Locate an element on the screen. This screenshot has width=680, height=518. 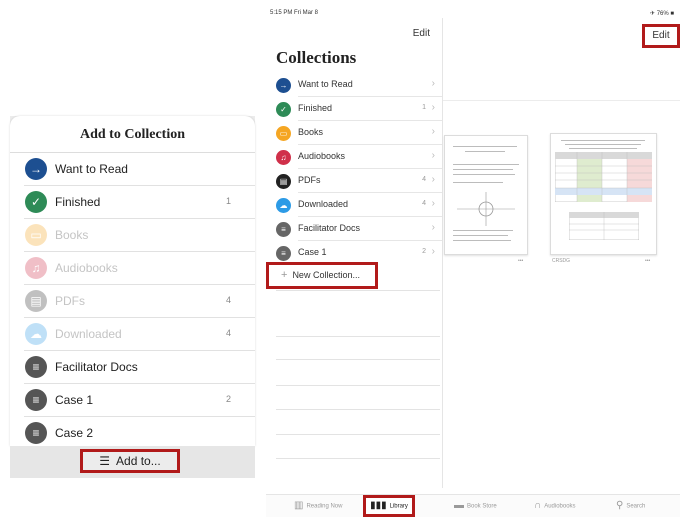
table-illustration is located at coordinates (604, 226).